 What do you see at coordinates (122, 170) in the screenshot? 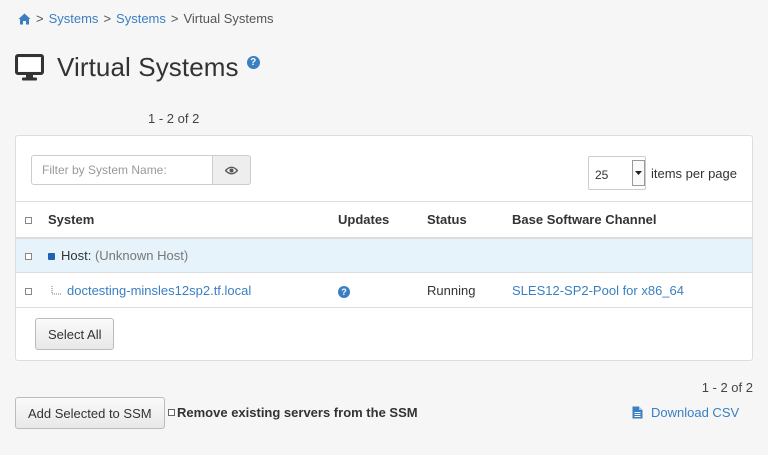
I see `filter-input` at bounding box center [122, 170].